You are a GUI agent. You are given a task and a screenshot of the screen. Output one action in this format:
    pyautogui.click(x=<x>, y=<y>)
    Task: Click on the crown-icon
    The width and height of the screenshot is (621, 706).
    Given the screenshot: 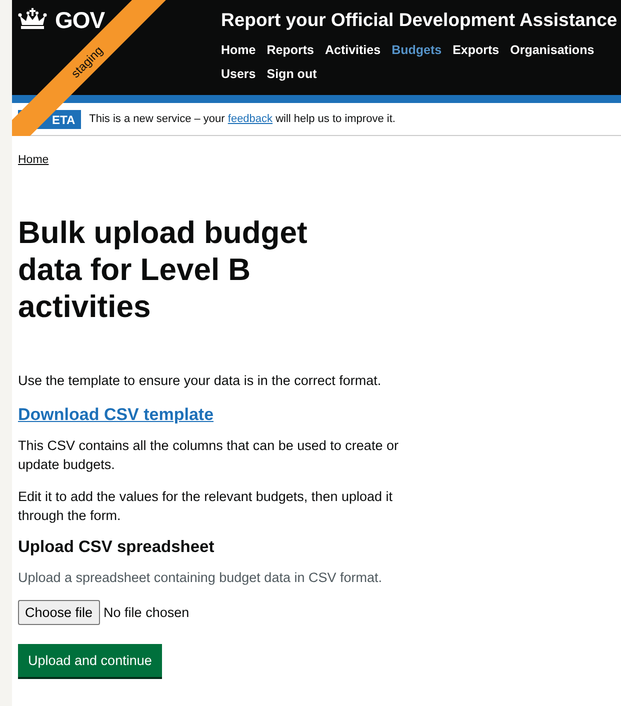 What is the action you would take?
    pyautogui.click(x=32, y=20)
    